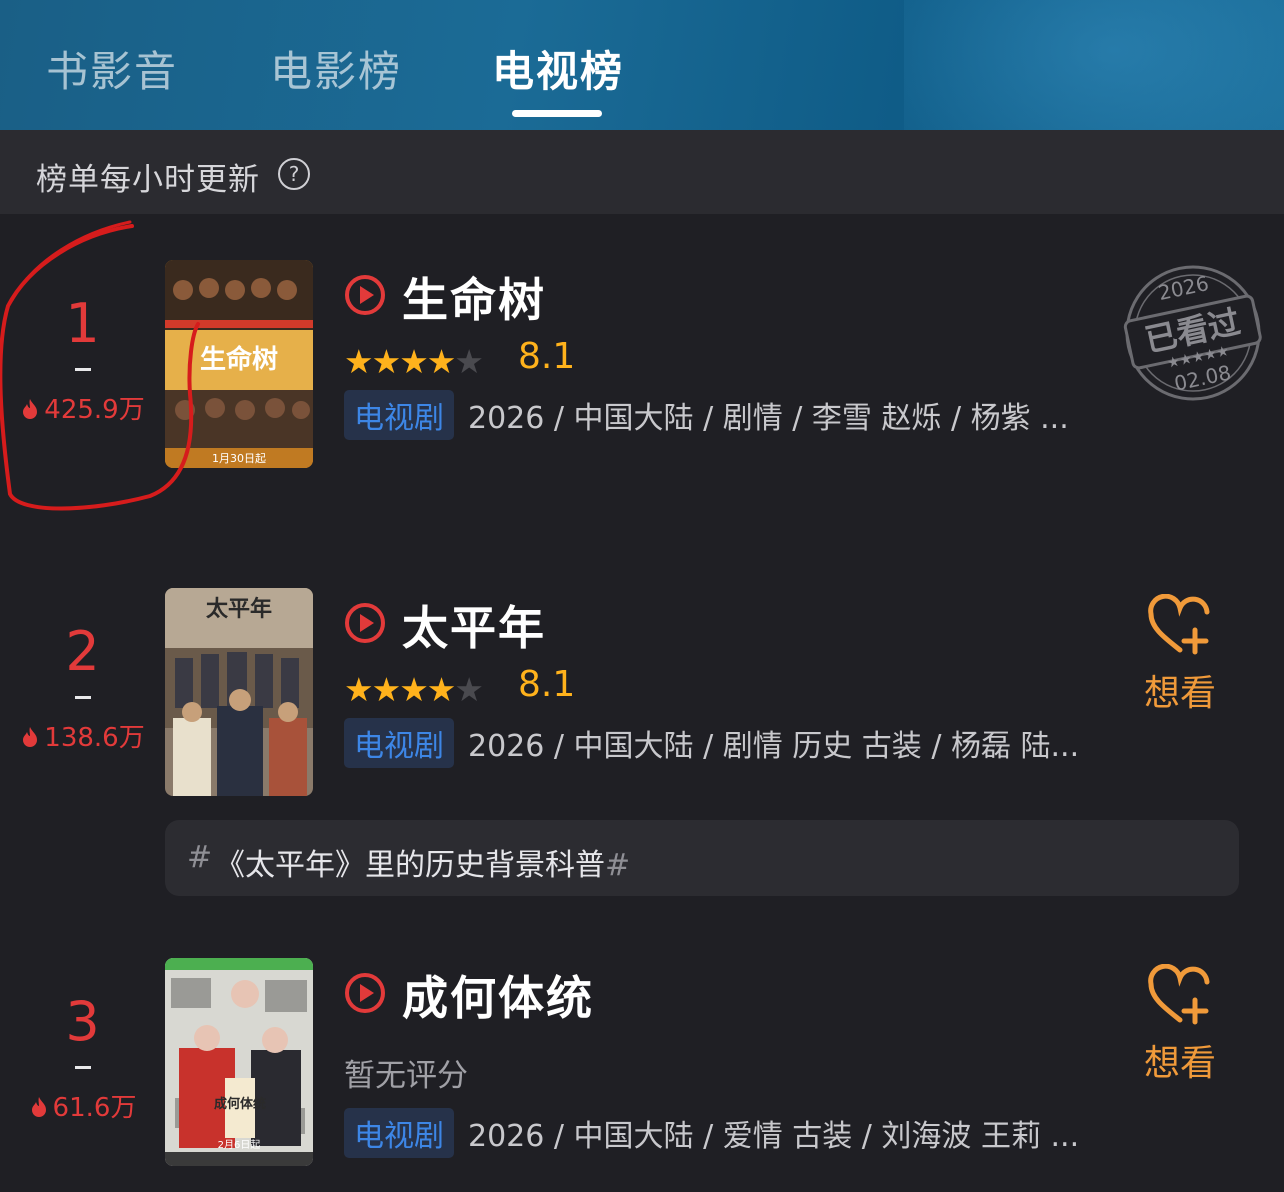 The image size is (1284, 1192). What do you see at coordinates (1183, 288) in the screenshot?
I see `stamp-year: 2026` at bounding box center [1183, 288].